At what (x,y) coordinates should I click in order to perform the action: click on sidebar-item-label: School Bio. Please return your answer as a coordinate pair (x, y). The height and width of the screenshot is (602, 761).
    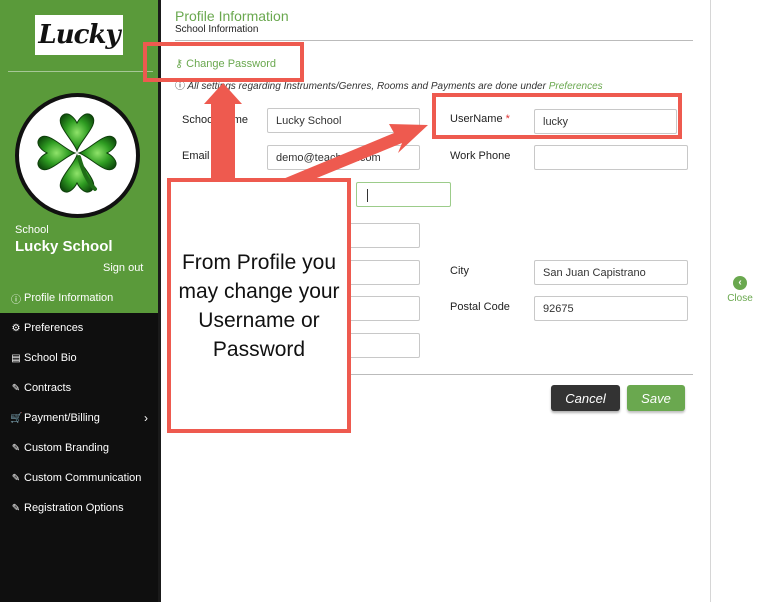
    Looking at the image, I should click on (50, 358).